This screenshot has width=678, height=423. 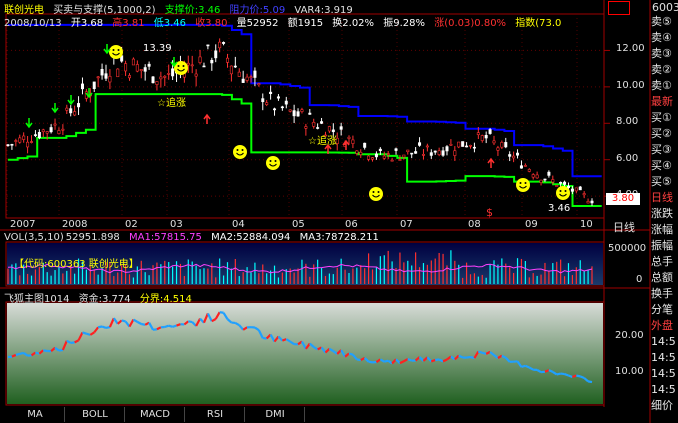 I want to click on side-item: 涨幅, so click(x=664, y=229).